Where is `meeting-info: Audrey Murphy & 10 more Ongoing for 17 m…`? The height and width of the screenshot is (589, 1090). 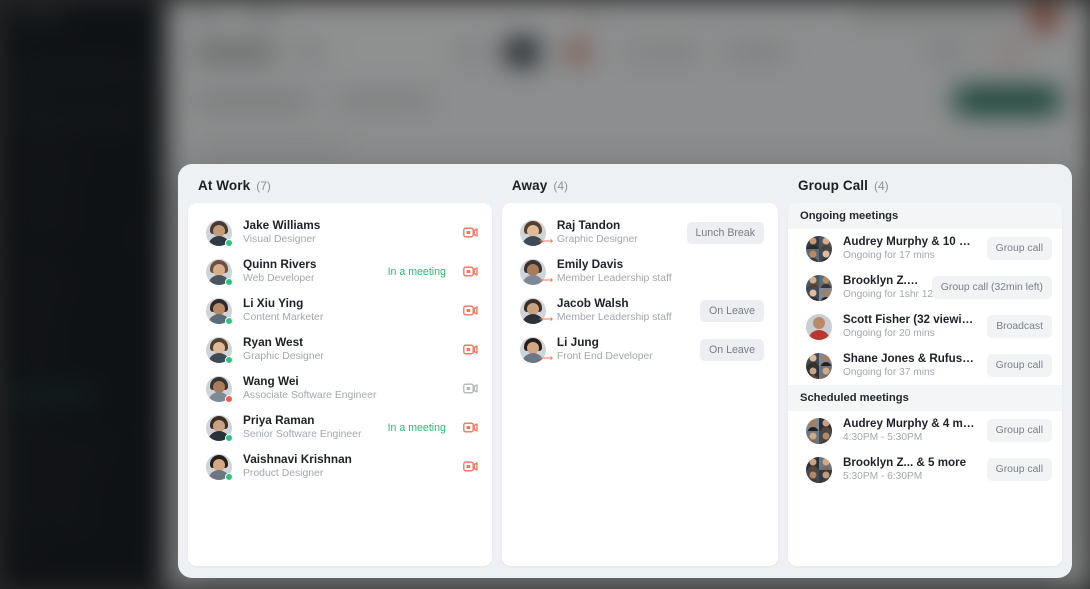
meeting-info: Audrey Murphy & 10 more Ongoing for 17 m… is located at coordinates (909, 248).